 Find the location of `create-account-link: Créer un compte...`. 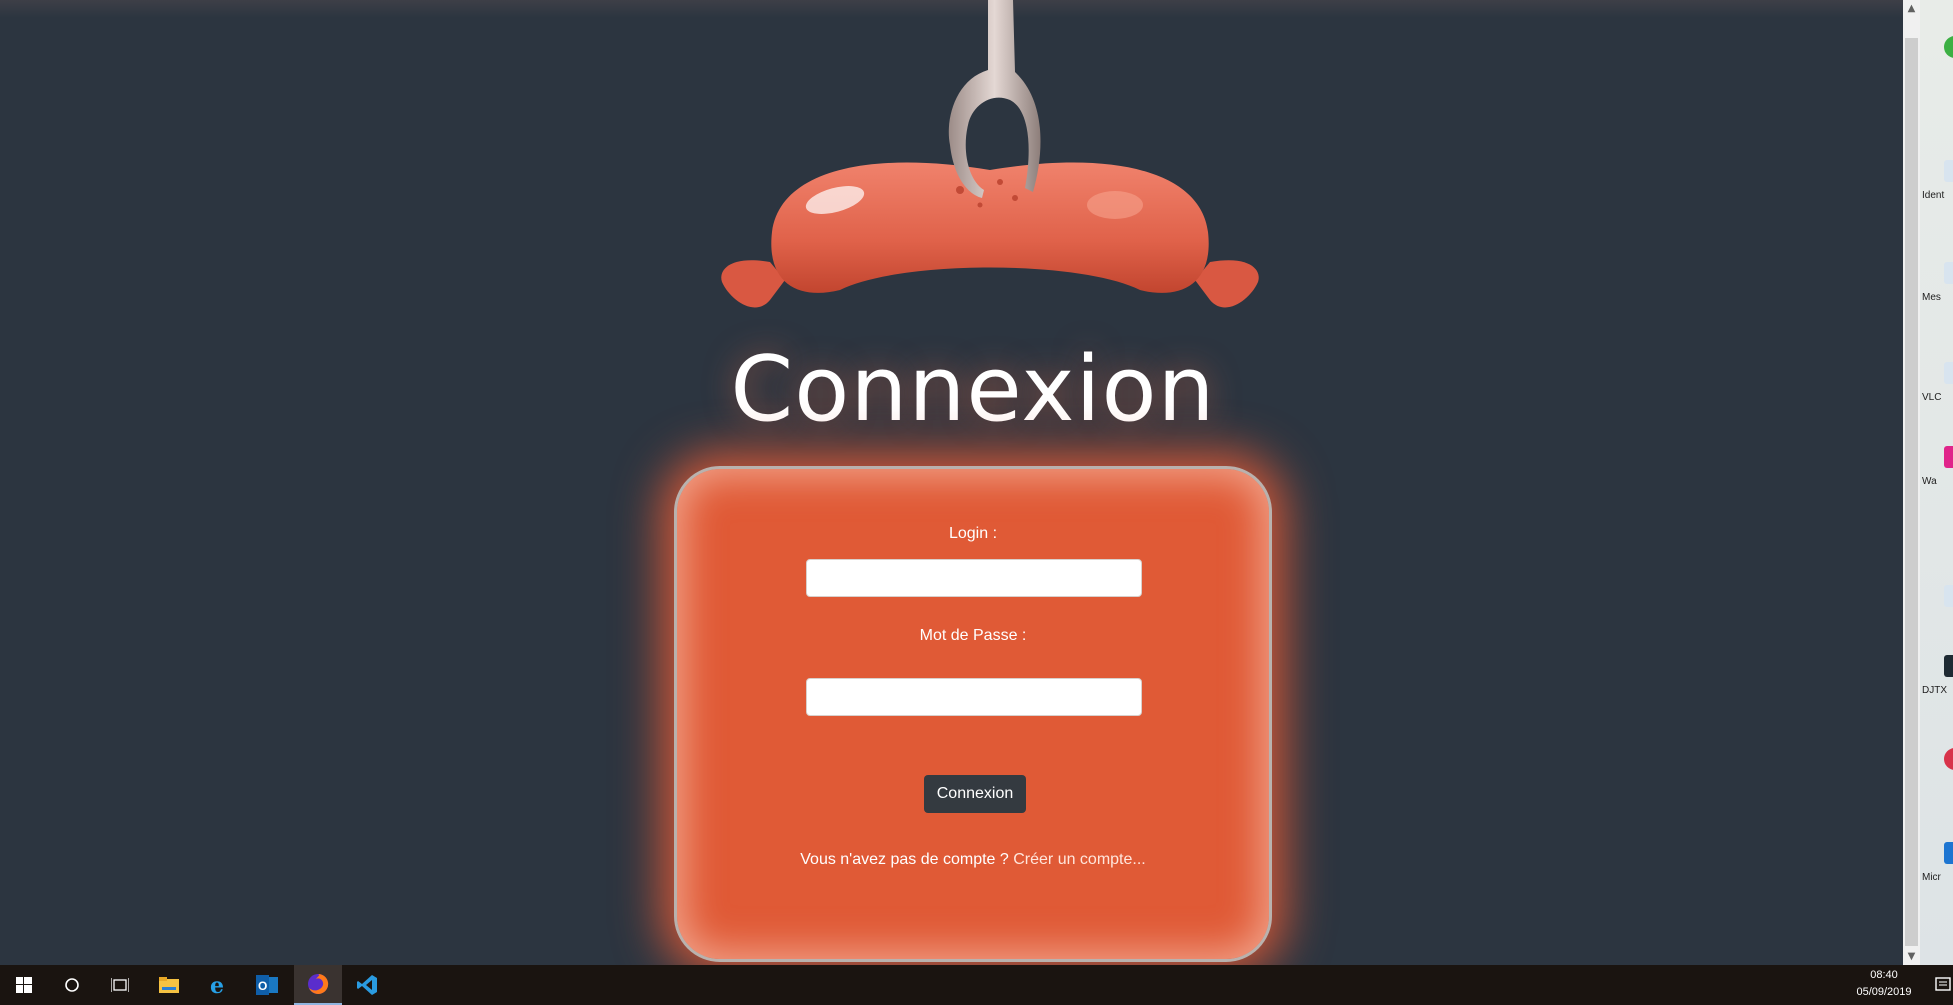

create-account-link: Créer un compte... is located at coordinates (1079, 859).